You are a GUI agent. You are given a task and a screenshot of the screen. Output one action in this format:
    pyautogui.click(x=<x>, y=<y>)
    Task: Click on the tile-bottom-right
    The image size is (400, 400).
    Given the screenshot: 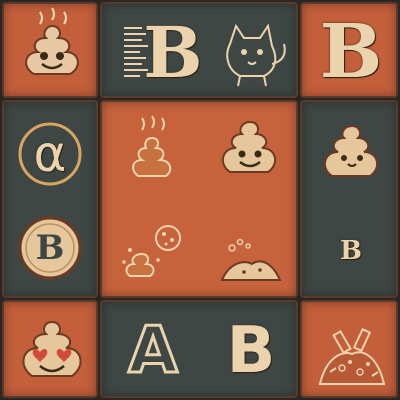 What is the action you would take?
    pyautogui.click(x=349, y=349)
    